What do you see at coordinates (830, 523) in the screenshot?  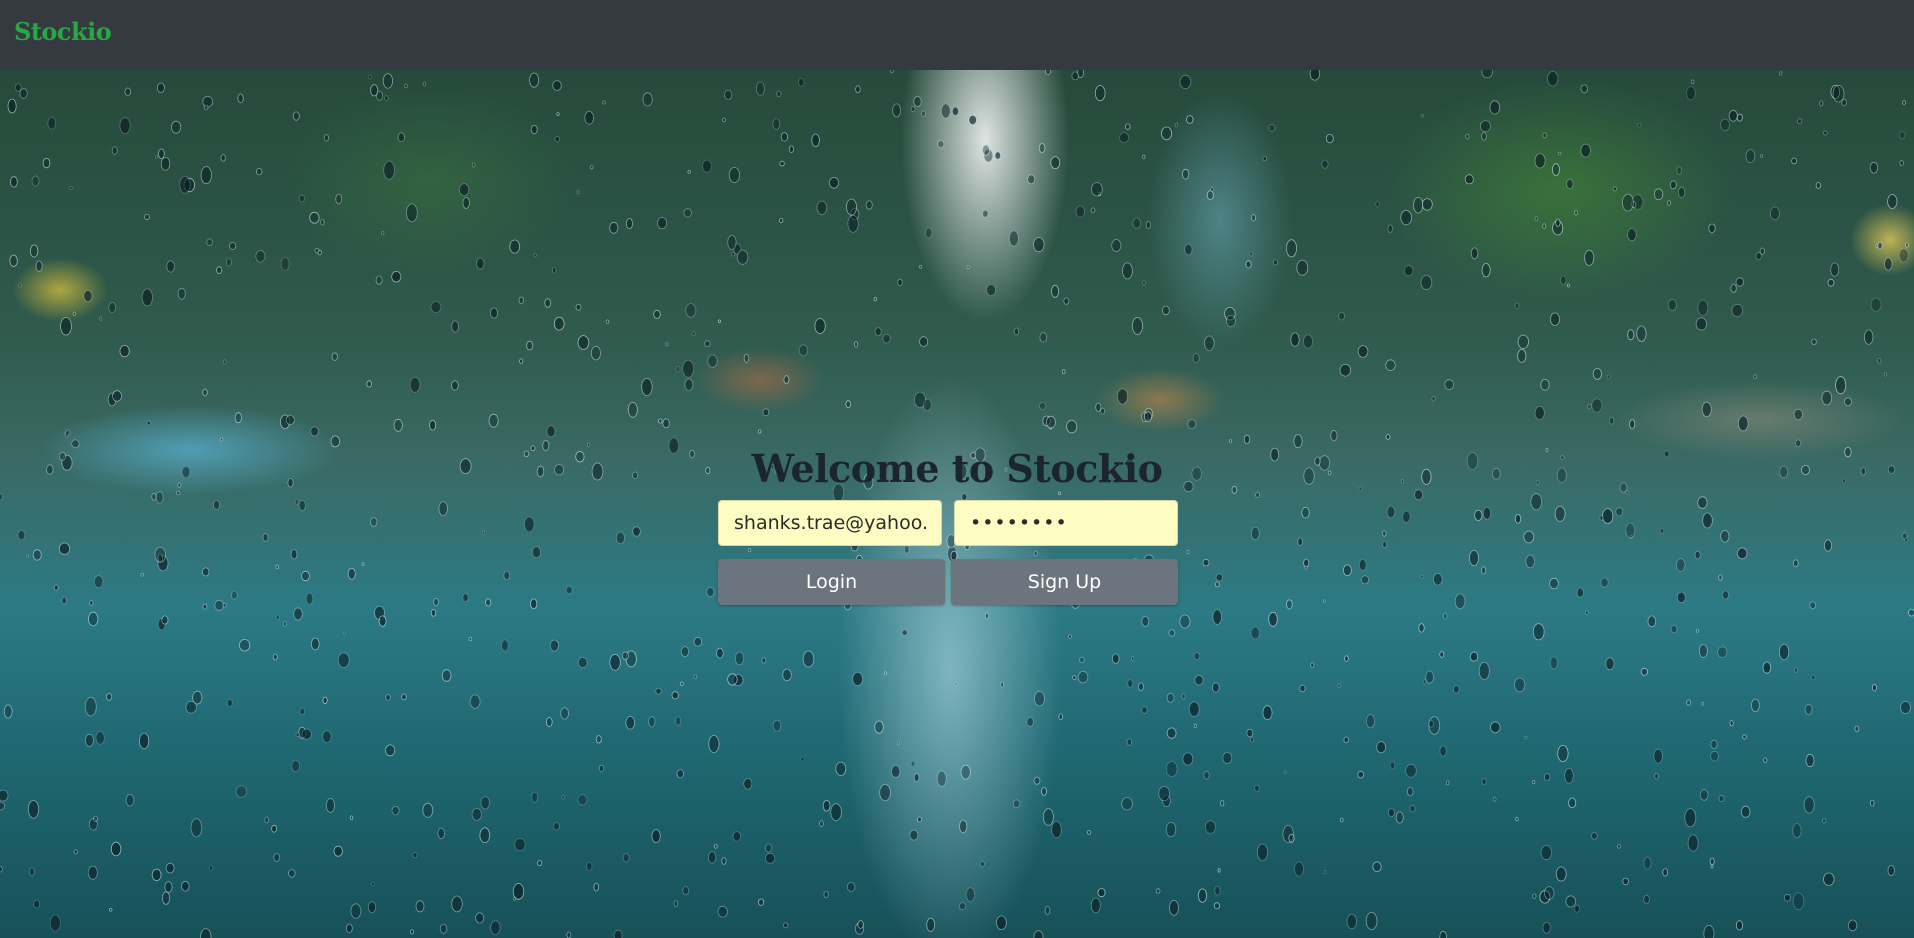 I see `email-field` at bounding box center [830, 523].